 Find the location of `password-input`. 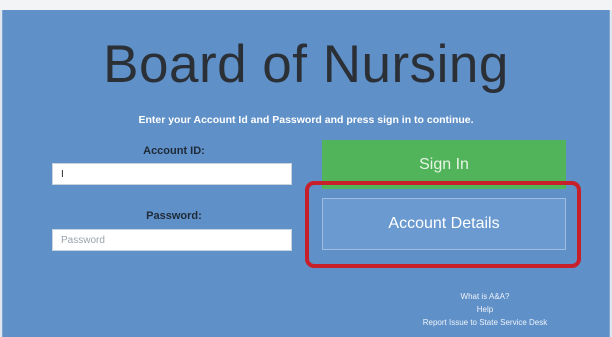

password-input is located at coordinates (172, 240).